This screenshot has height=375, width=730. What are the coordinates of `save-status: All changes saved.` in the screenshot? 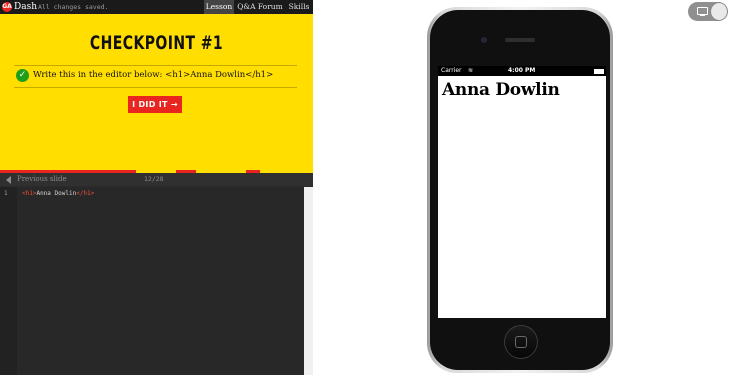 It's located at (73, 7).